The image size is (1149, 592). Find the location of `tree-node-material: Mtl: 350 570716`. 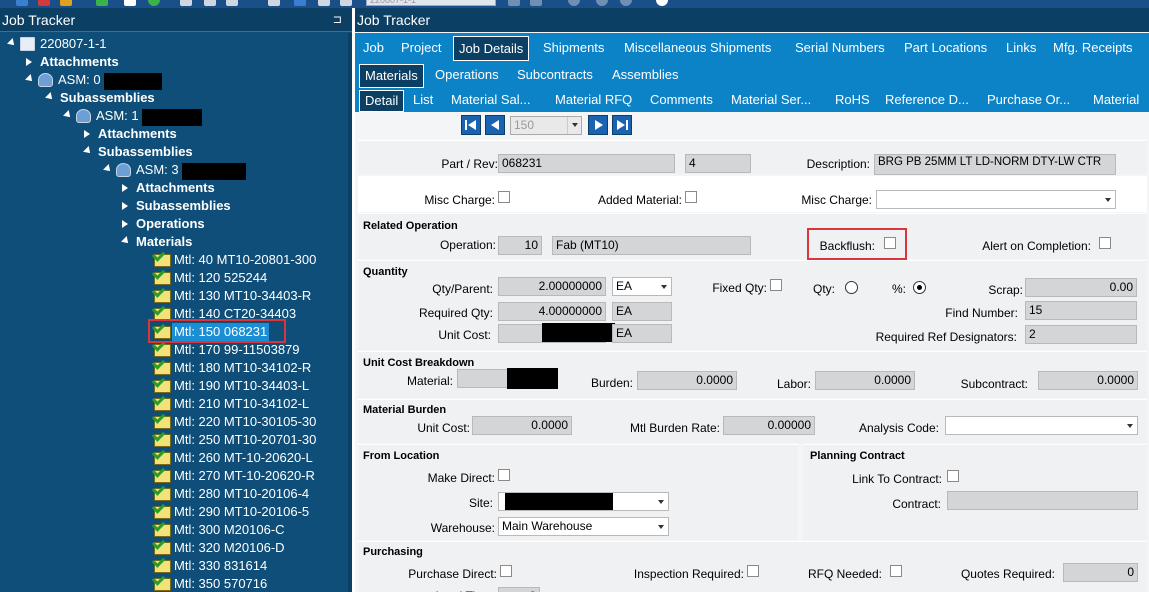

tree-node-material: Mtl: 350 570716 is located at coordinates (220, 583).